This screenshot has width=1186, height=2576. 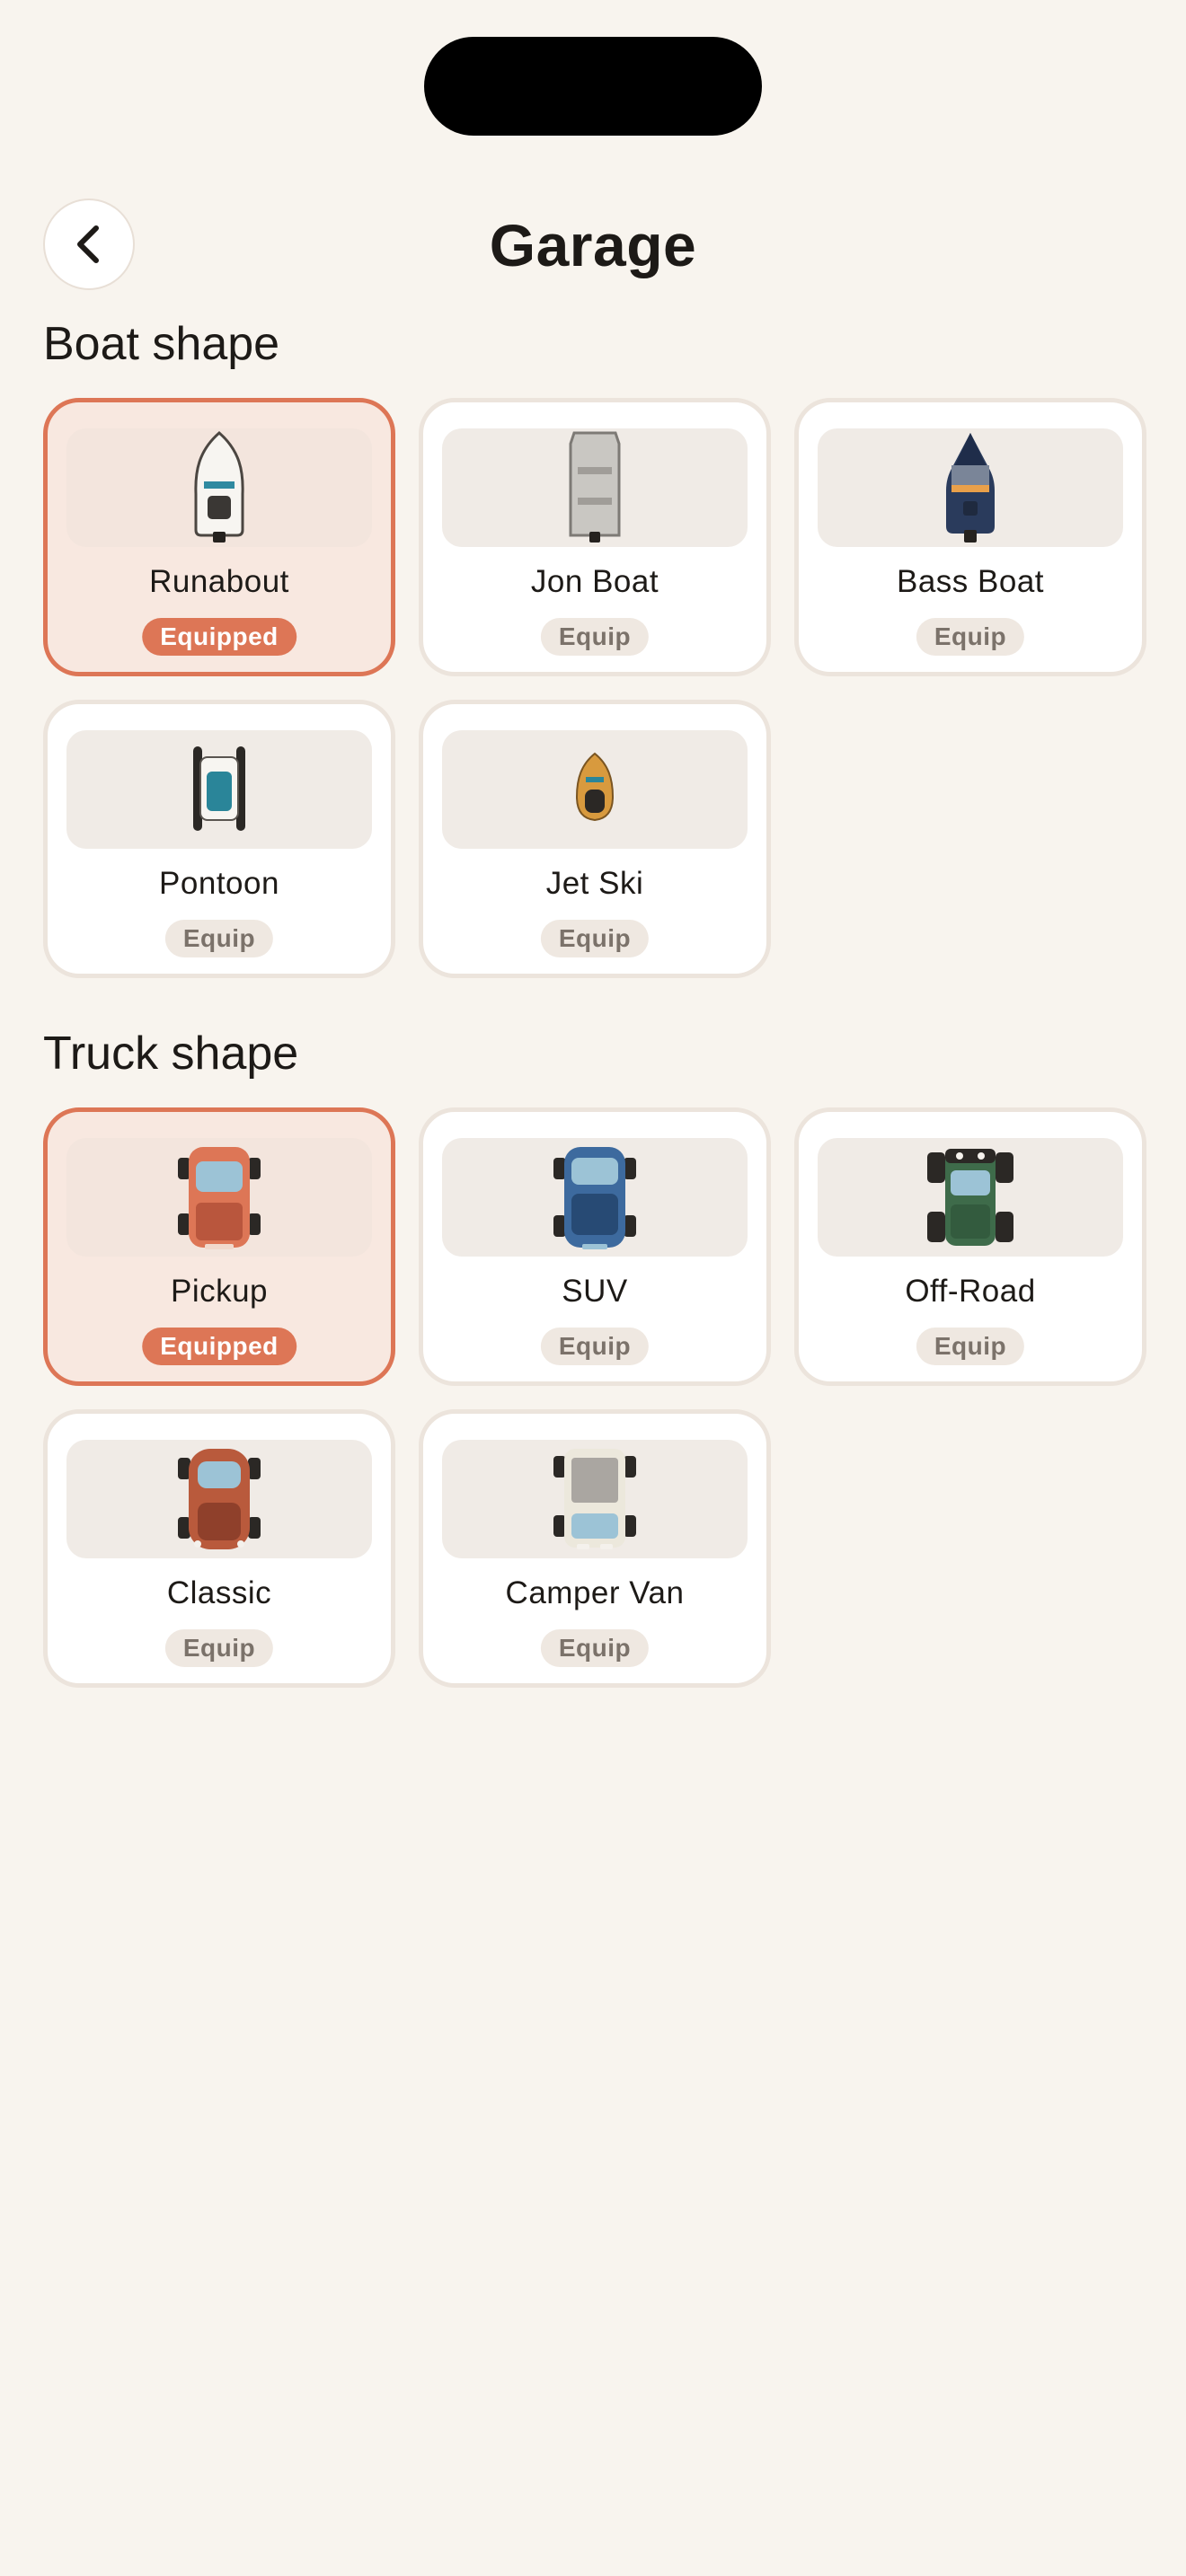 What do you see at coordinates (594, 883) in the screenshot?
I see `card-name: Jet Ski` at bounding box center [594, 883].